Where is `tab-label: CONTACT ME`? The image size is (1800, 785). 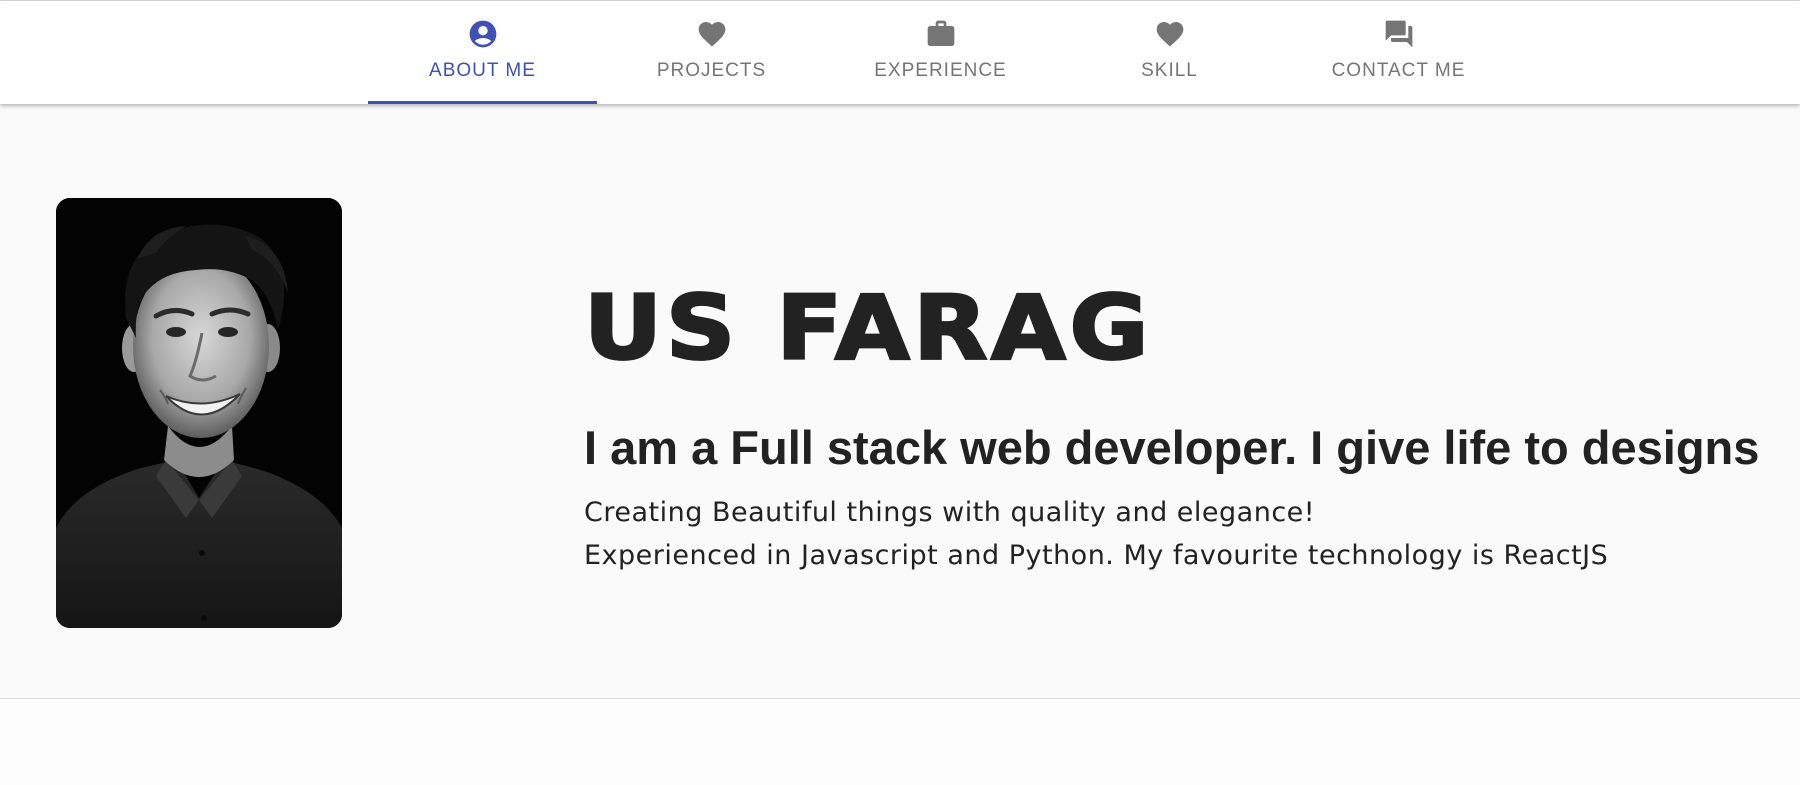 tab-label: CONTACT ME is located at coordinates (1398, 70).